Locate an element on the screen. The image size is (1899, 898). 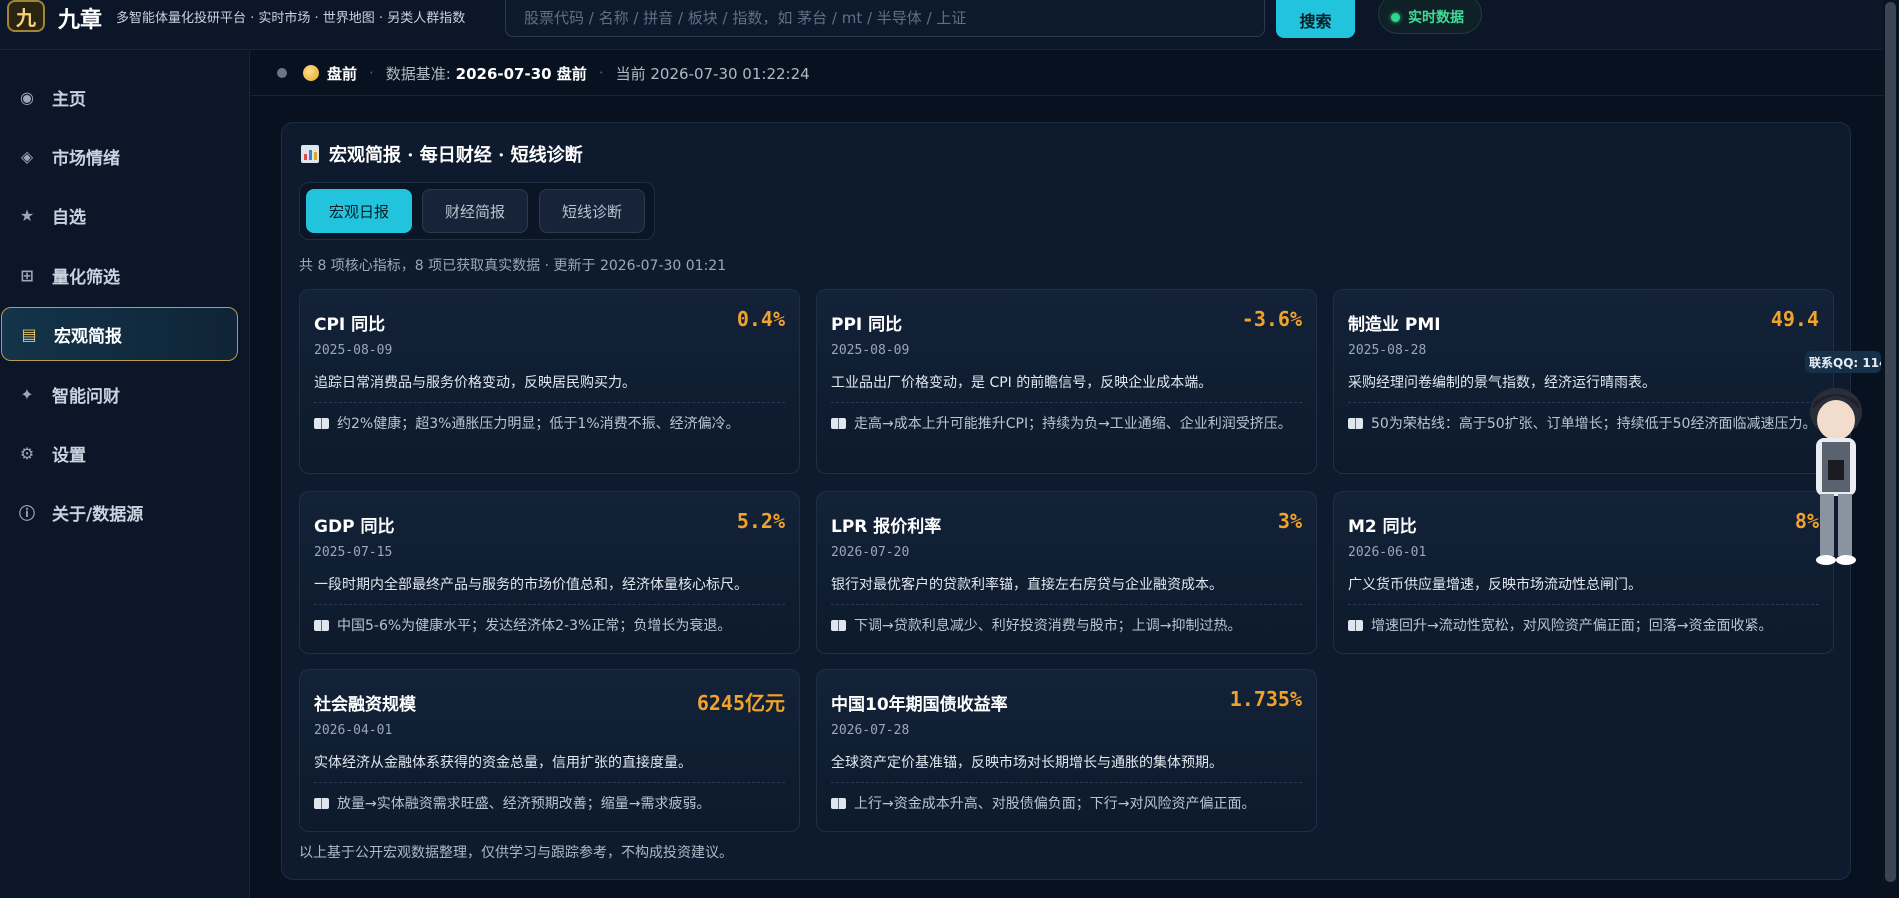
card-title: 制造业 PMI is located at coordinates (1394, 325).